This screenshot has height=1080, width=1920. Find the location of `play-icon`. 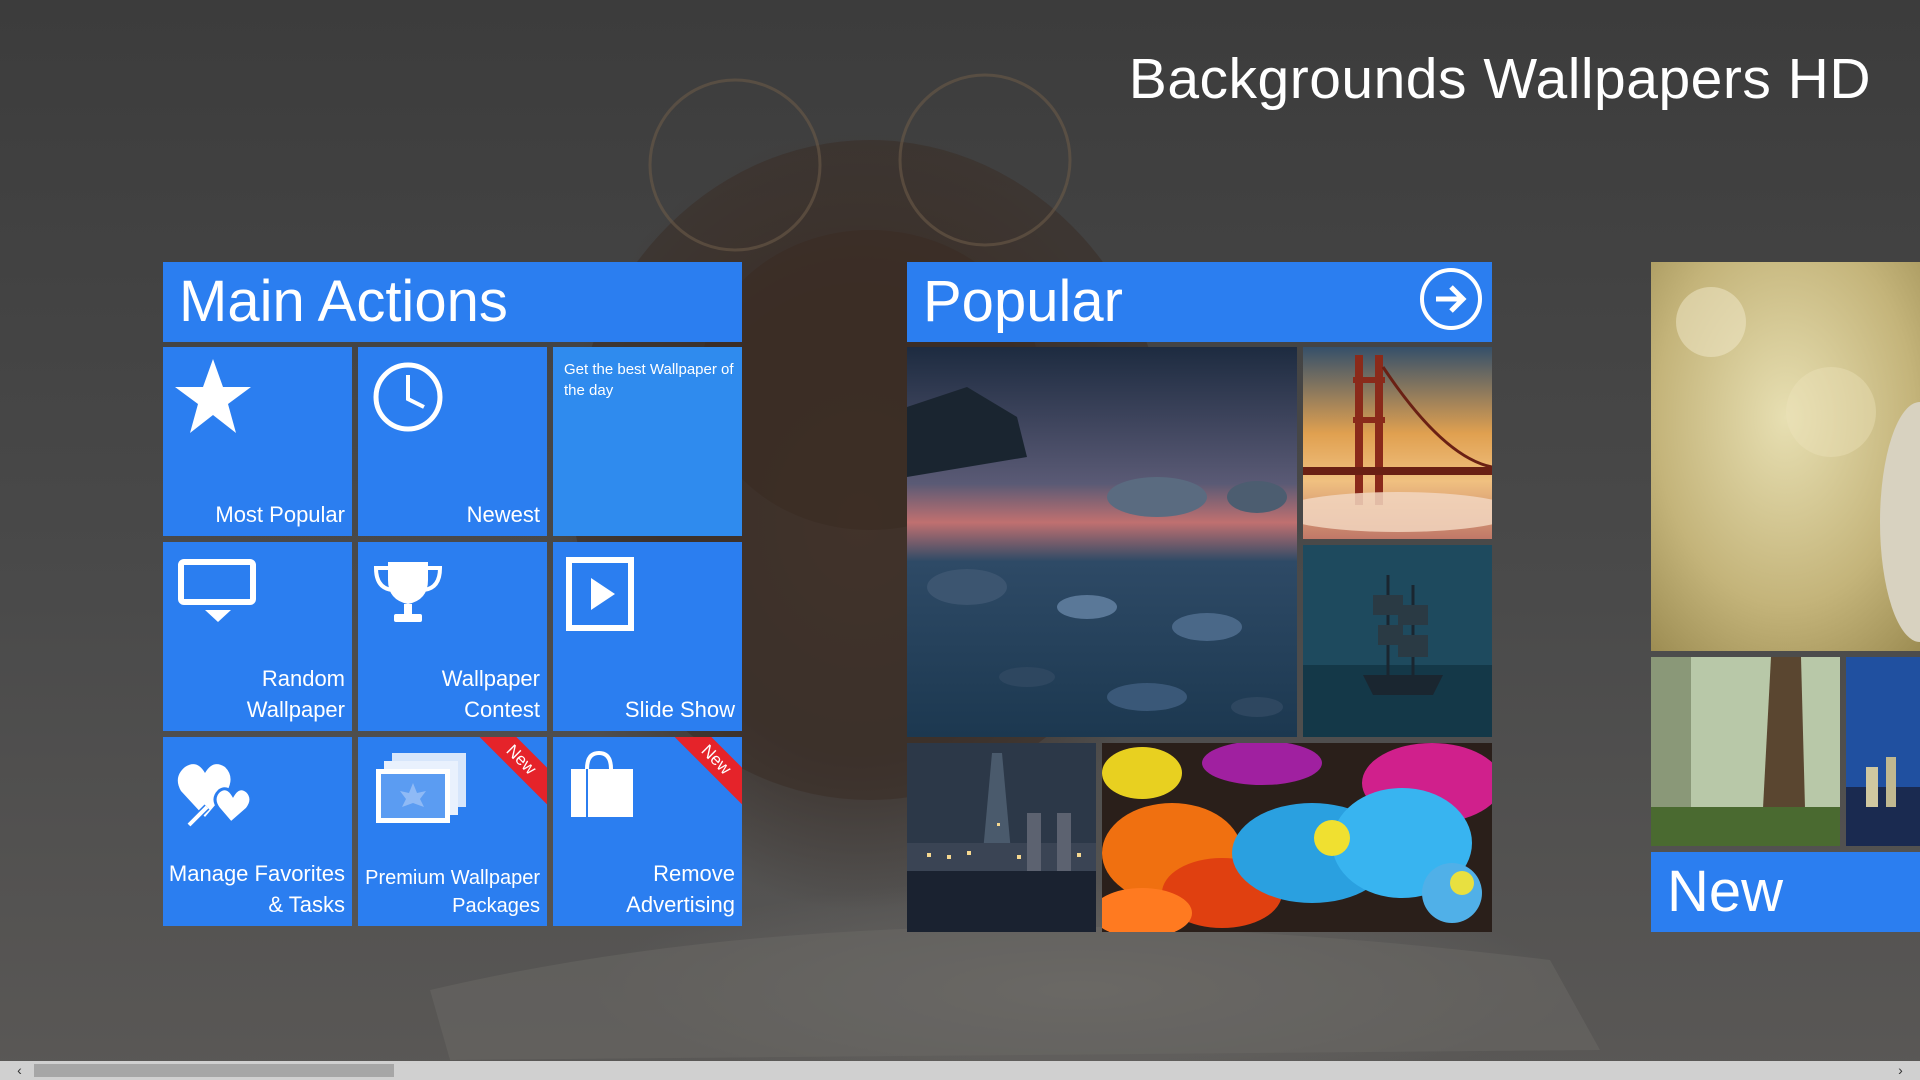

play-icon is located at coordinates (600, 594).